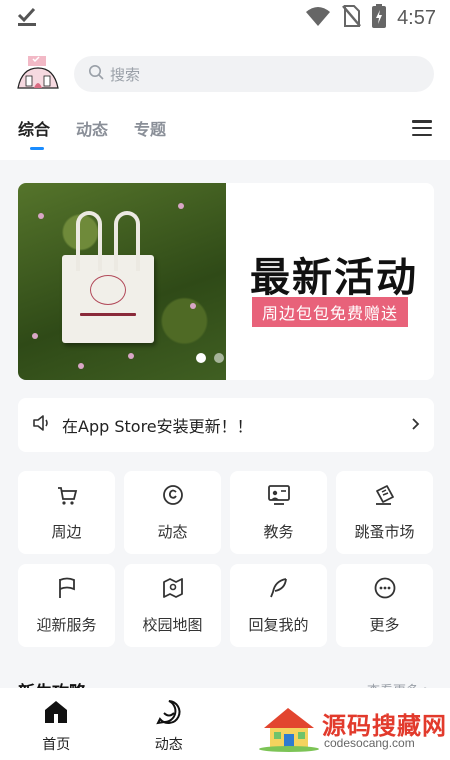 The height and width of the screenshot is (760, 450). Describe the element at coordinates (210, 358) in the screenshot. I see `carousel-indicator` at that location.